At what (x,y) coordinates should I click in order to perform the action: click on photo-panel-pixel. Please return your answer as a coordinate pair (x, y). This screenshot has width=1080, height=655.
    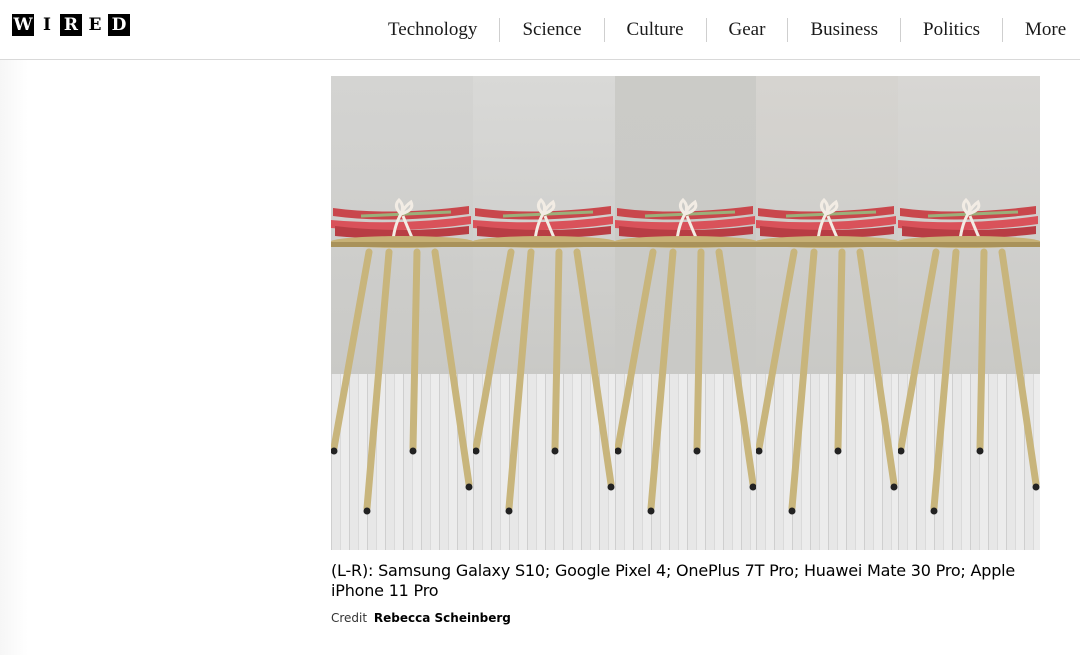
    Looking at the image, I should click on (543, 313).